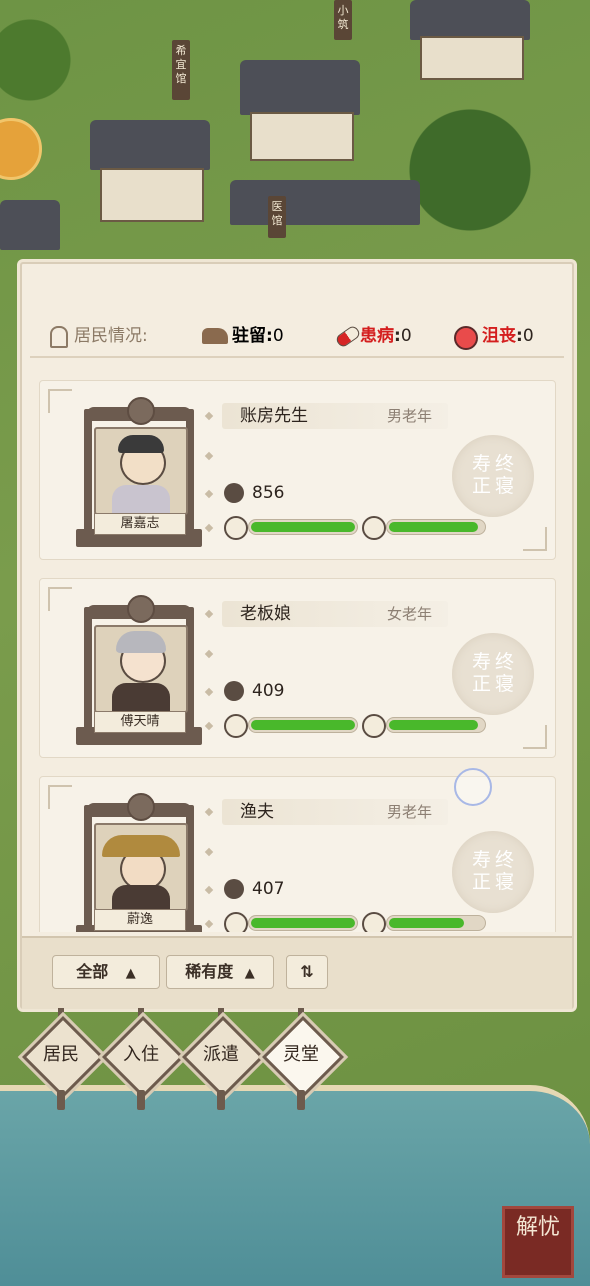 The image size is (590, 1286). I want to click on resident-card: 傅天晴 老板娘 女老年 409 寿正 终寝, so click(297, 668).